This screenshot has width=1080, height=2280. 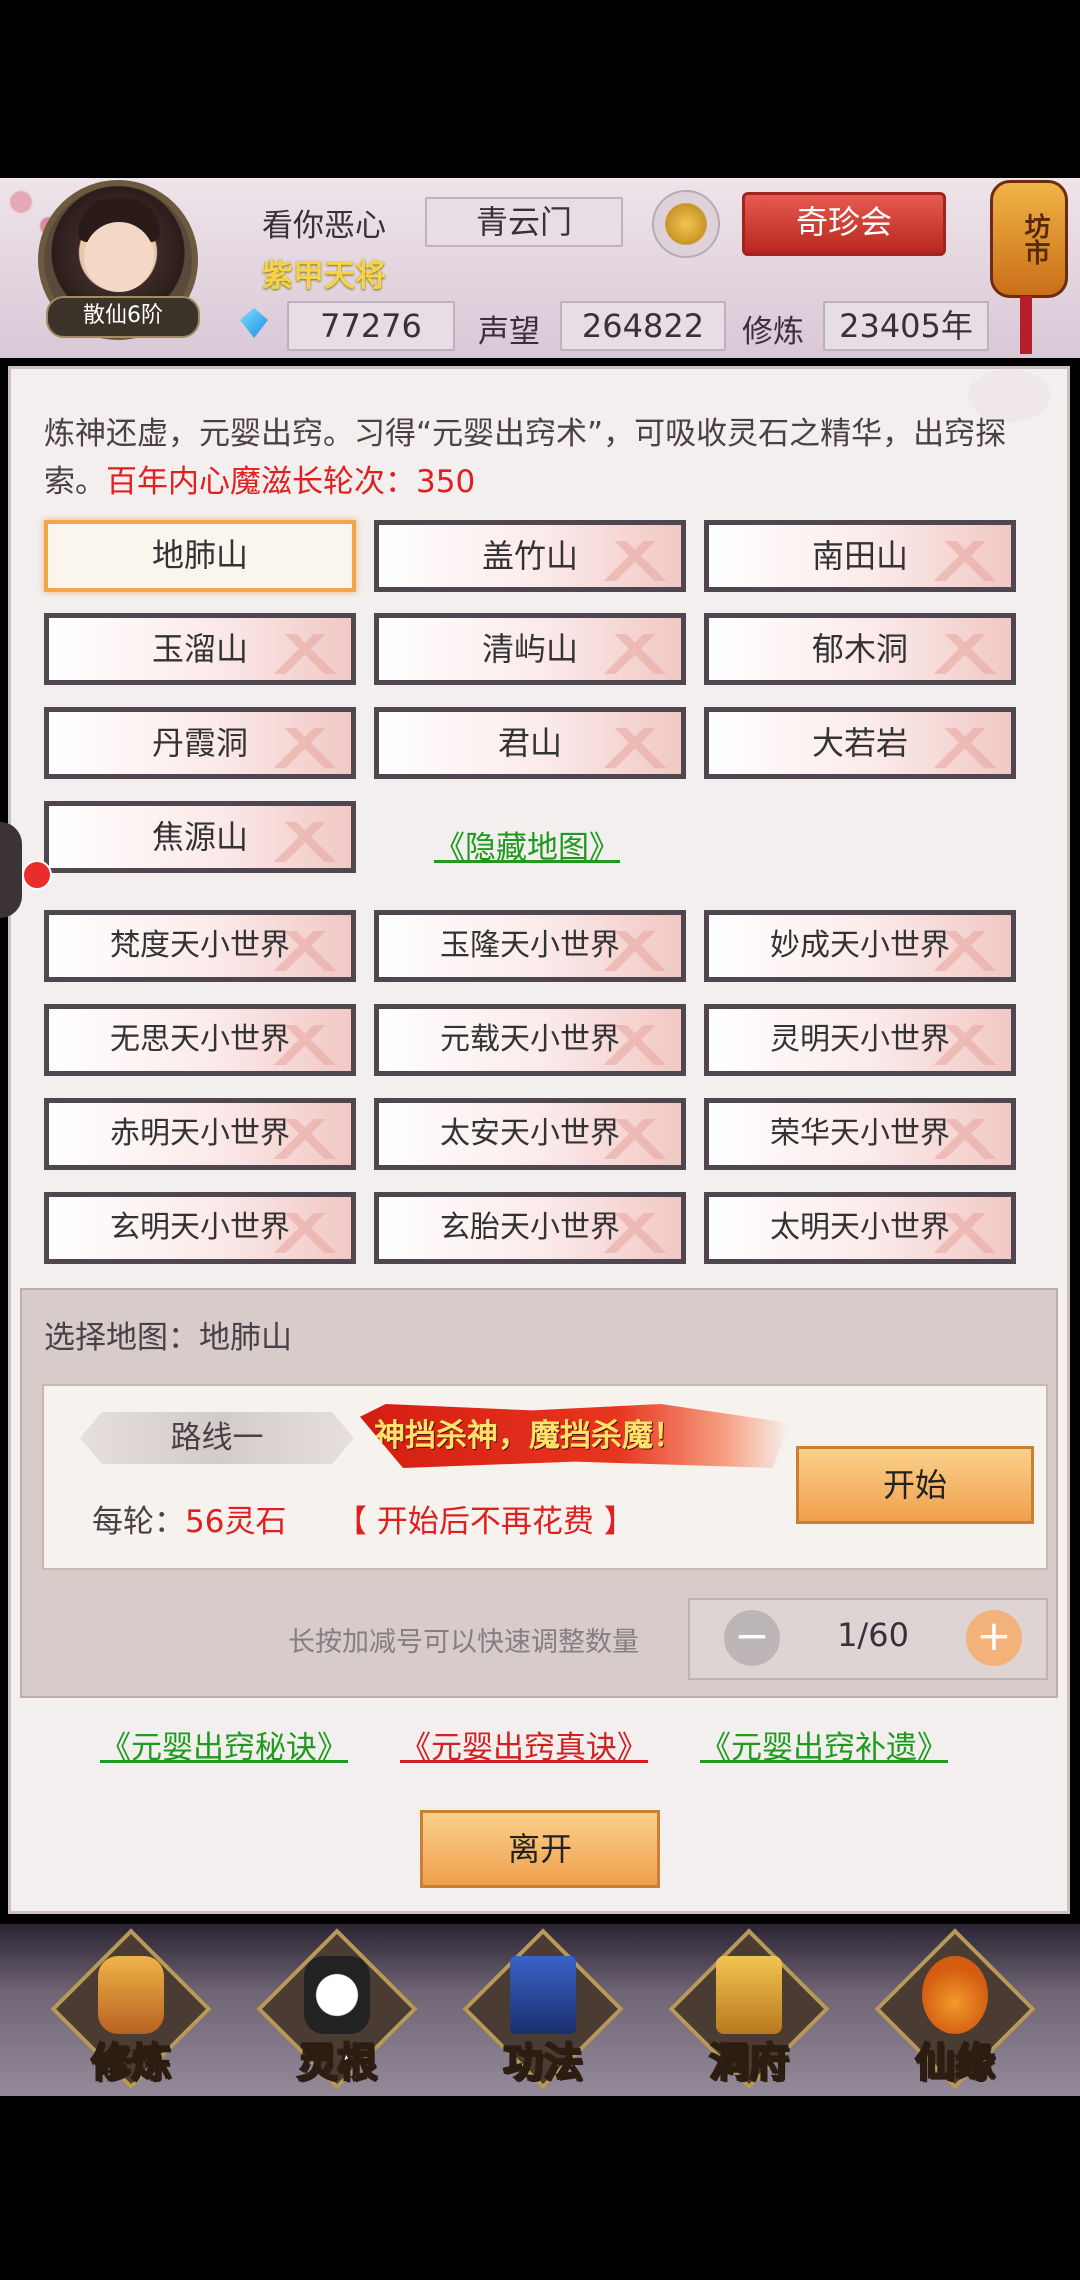 I want to click on username: 看你恶心, so click(x=324, y=226).